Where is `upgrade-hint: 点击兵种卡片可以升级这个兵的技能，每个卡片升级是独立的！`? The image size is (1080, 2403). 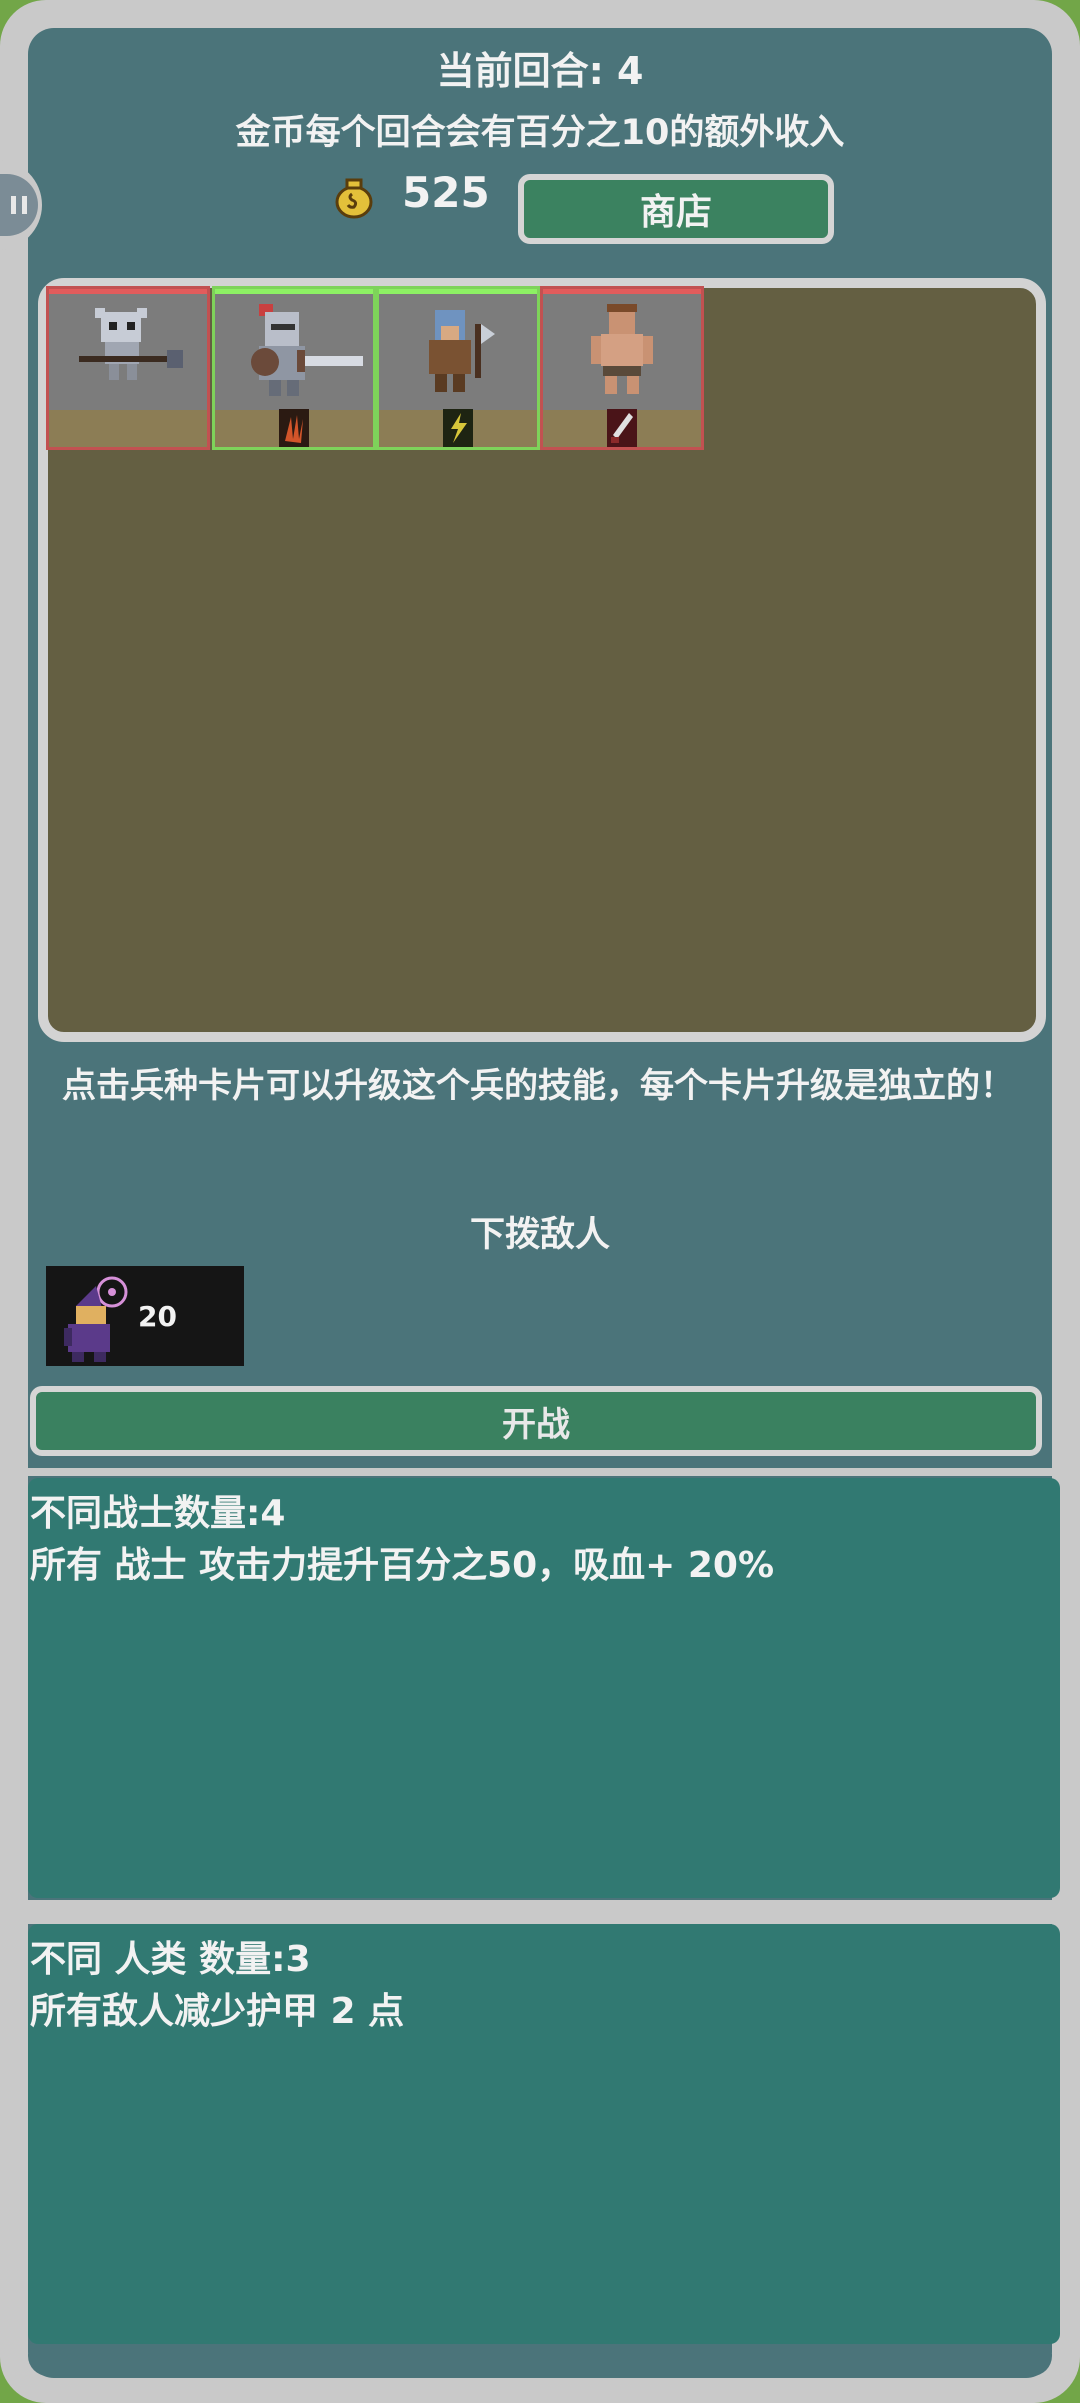 upgrade-hint: 点击兵种卡片可以升级这个兵的技能，每个卡片升级是独立的！ is located at coordinates (538, 1086).